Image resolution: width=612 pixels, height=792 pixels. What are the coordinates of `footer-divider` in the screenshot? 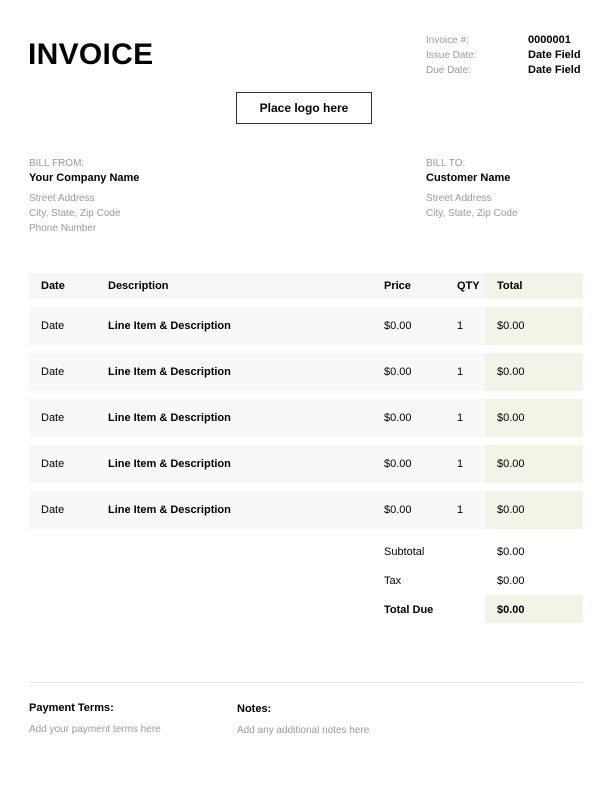 It's located at (306, 682).